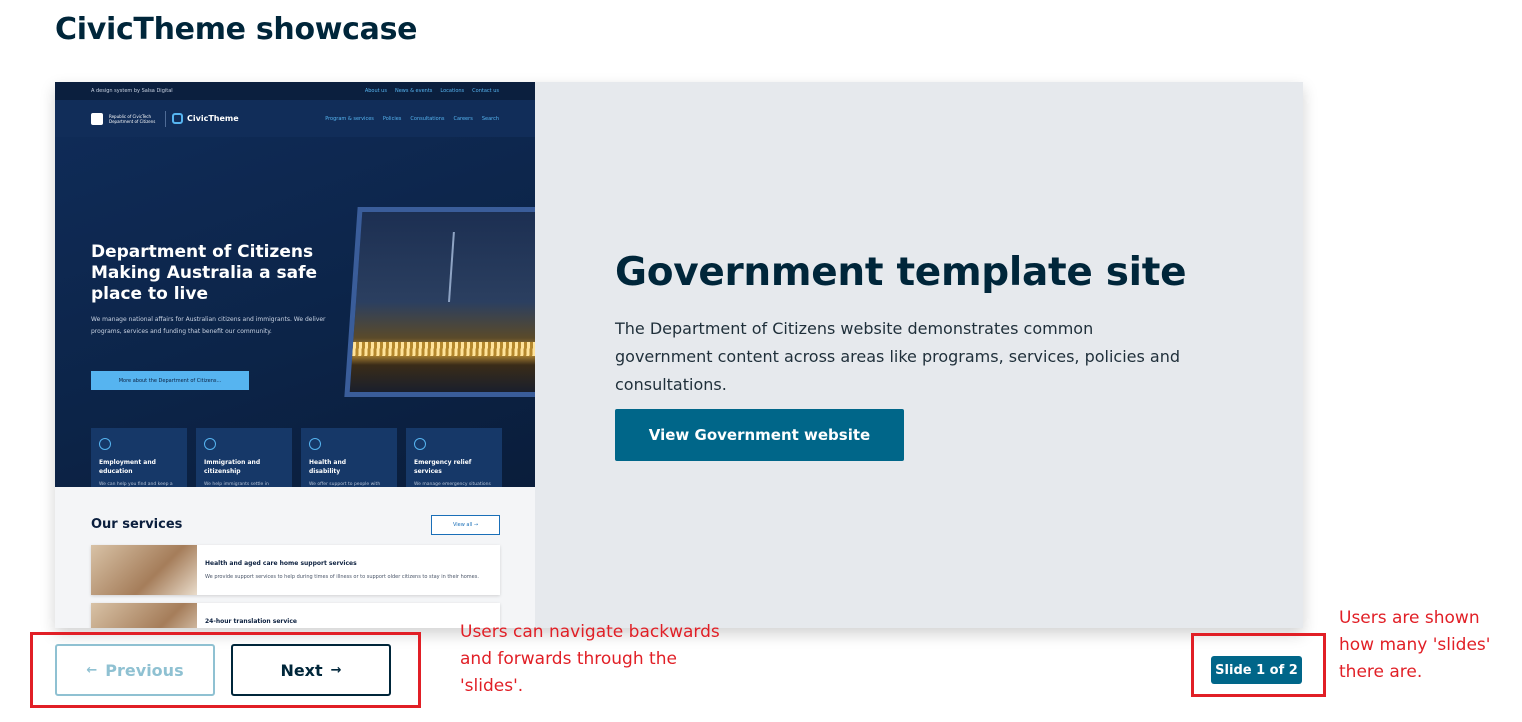 This screenshot has width=1522, height=722. Describe the element at coordinates (420, 444) in the screenshot. I see `warning-icon` at that location.